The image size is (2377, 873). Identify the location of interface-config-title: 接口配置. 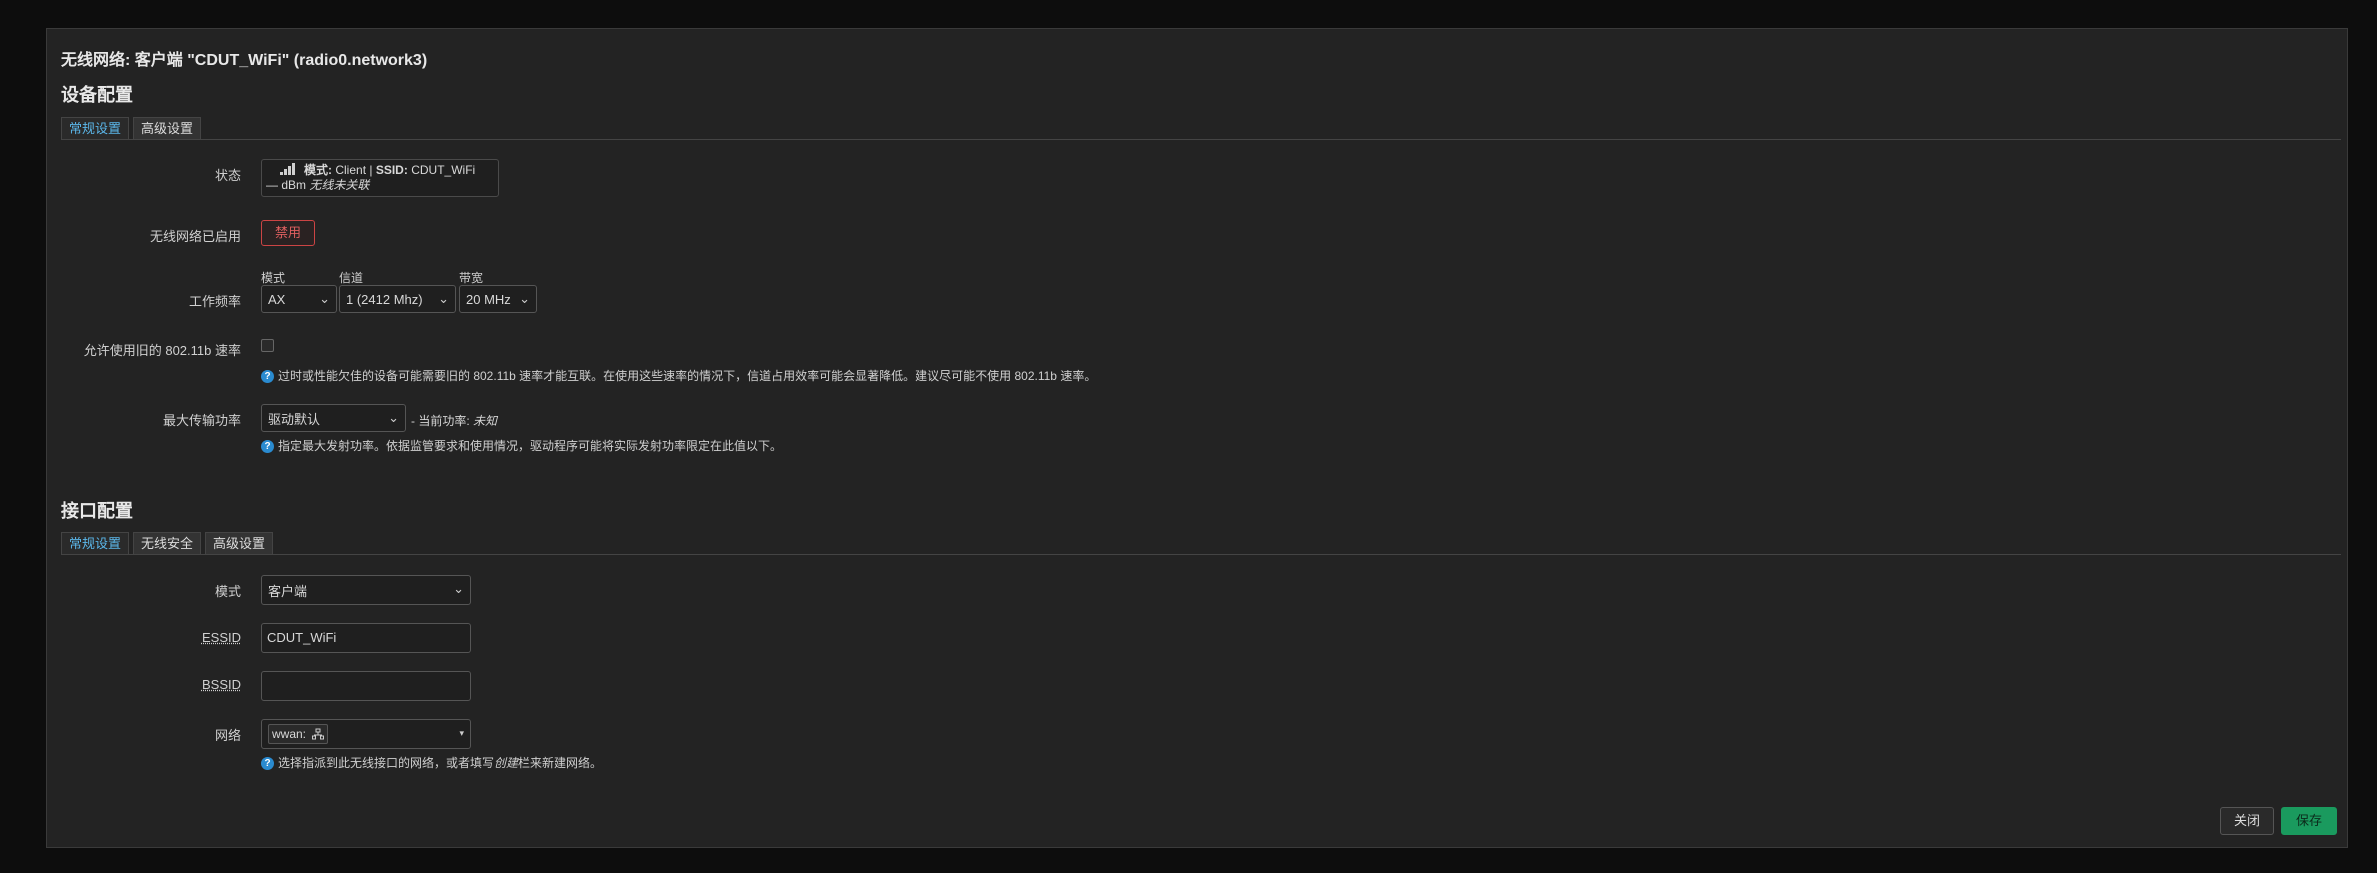
(97, 511).